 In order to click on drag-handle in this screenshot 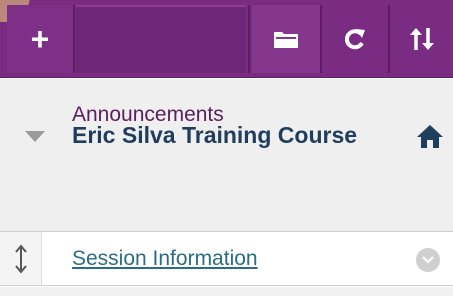, I will do `click(21, 258)`.